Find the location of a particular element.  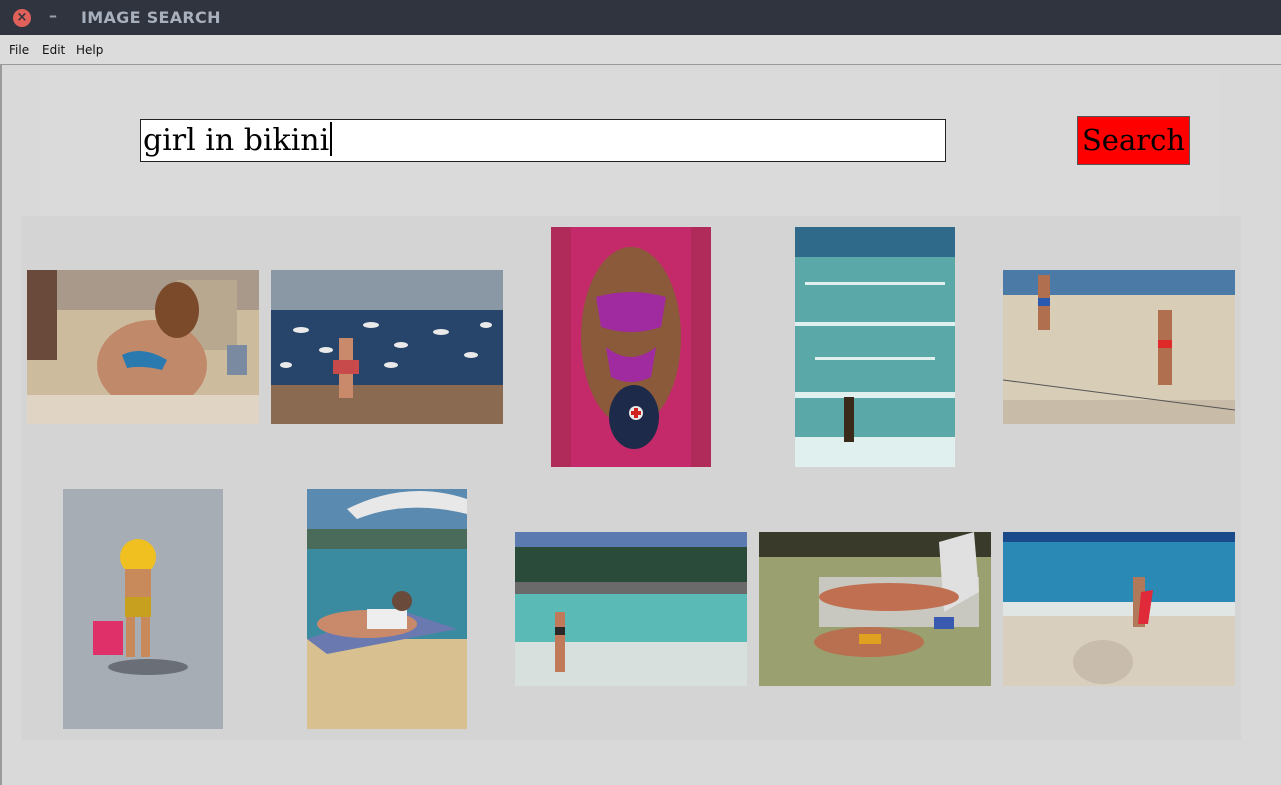

search-button: Search is located at coordinates (1133, 140).